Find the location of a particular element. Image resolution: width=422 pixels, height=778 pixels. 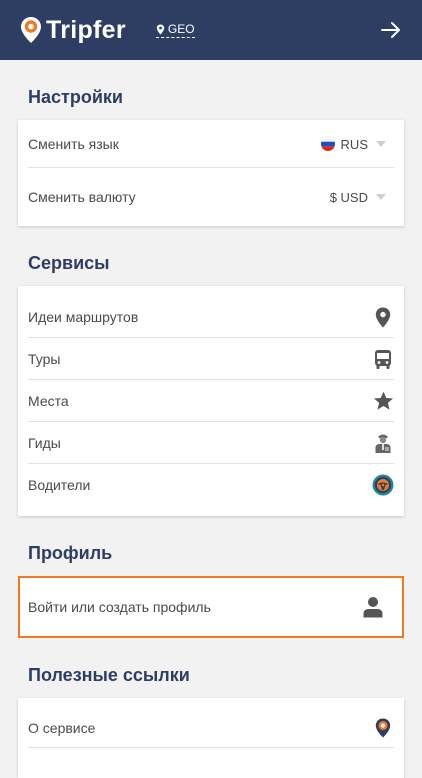

language-value: RUS is located at coordinates (354, 144).